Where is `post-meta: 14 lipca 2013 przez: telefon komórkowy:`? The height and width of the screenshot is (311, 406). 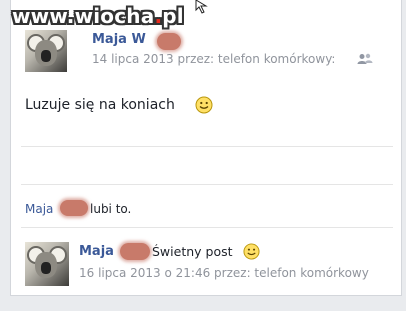 post-meta: 14 lipca 2013 przez: telefon komórkowy: is located at coordinates (213, 59).